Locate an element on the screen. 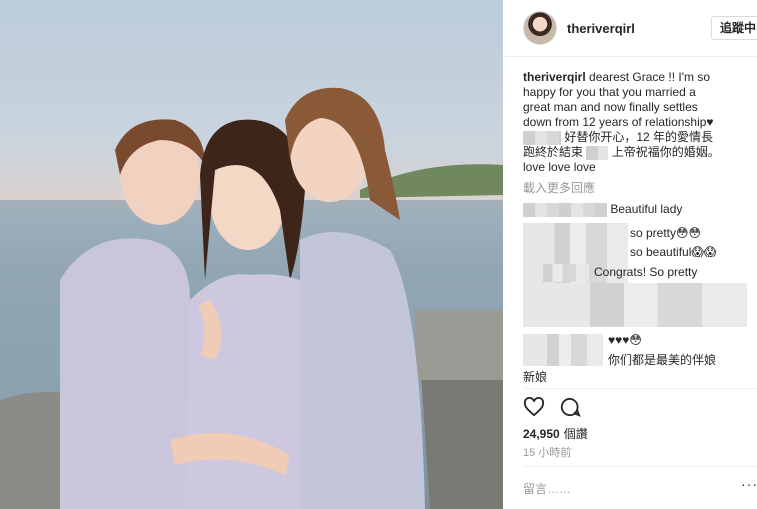 Image resolution: width=757 pixels, height=509 pixels. caption-text-line3: great man and now finally settles is located at coordinates (610, 107).